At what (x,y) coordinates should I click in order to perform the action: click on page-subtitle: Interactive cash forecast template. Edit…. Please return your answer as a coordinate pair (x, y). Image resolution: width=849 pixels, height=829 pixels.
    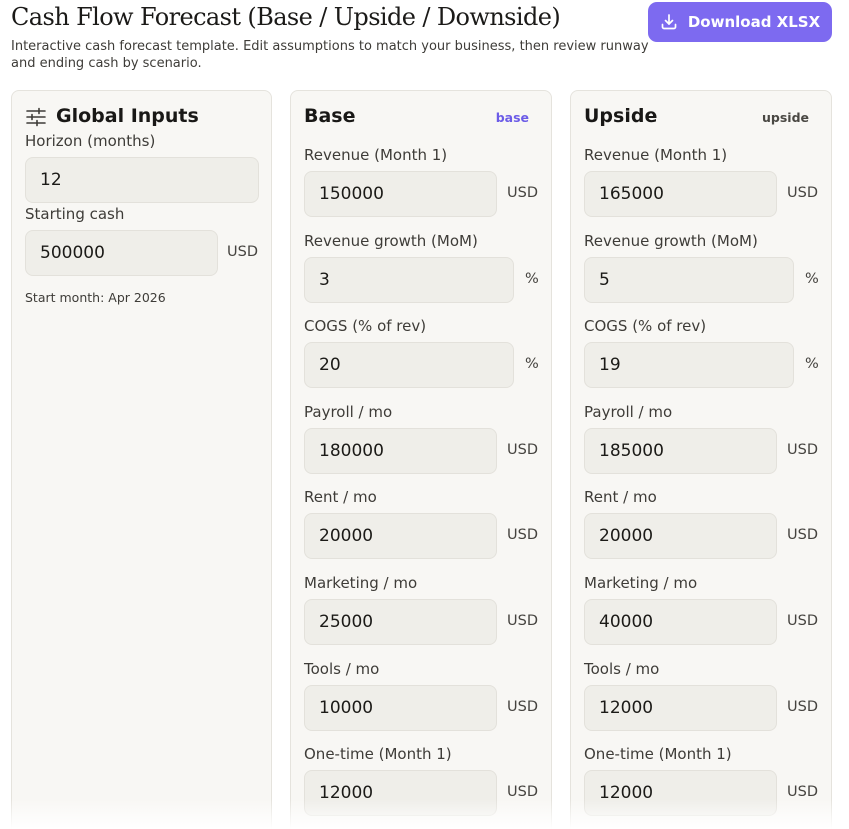
    Looking at the image, I should click on (330, 55).